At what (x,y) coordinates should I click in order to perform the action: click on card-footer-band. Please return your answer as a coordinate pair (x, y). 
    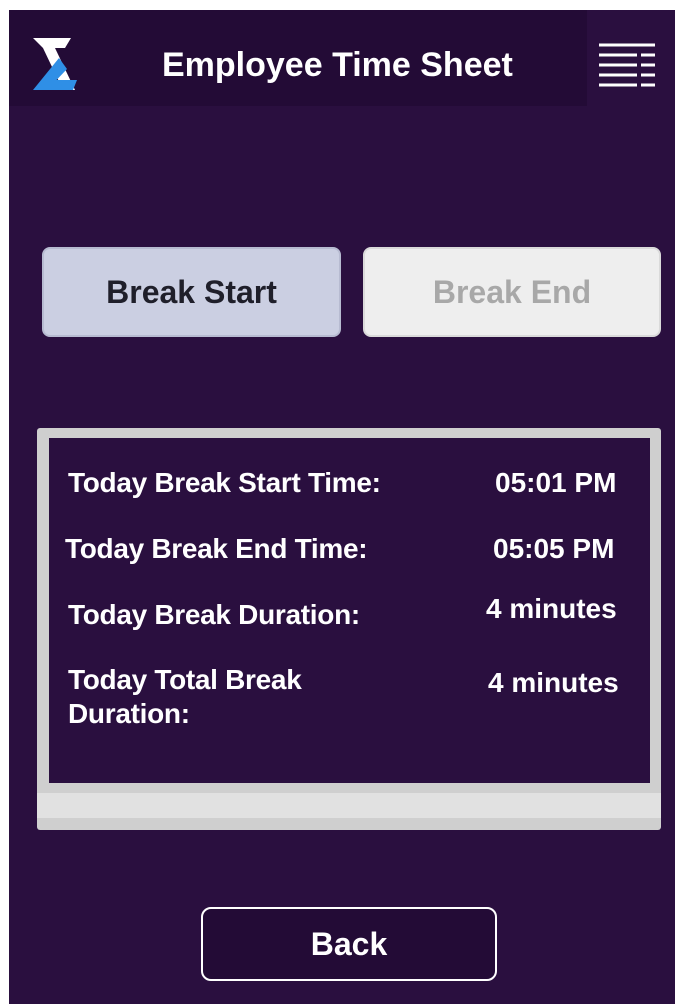
    Looking at the image, I should click on (349, 805).